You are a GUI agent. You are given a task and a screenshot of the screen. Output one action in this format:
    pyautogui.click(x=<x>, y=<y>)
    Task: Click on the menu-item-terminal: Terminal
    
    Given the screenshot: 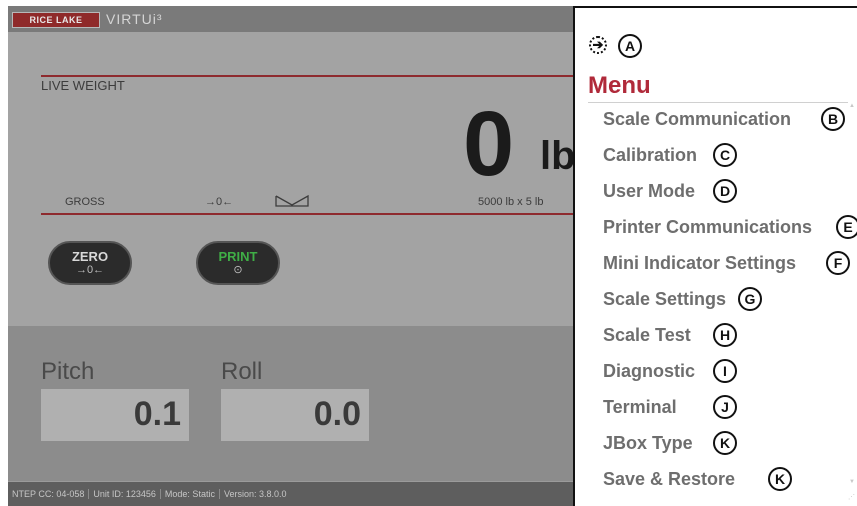 What is the action you would take?
    pyautogui.click(x=640, y=407)
    